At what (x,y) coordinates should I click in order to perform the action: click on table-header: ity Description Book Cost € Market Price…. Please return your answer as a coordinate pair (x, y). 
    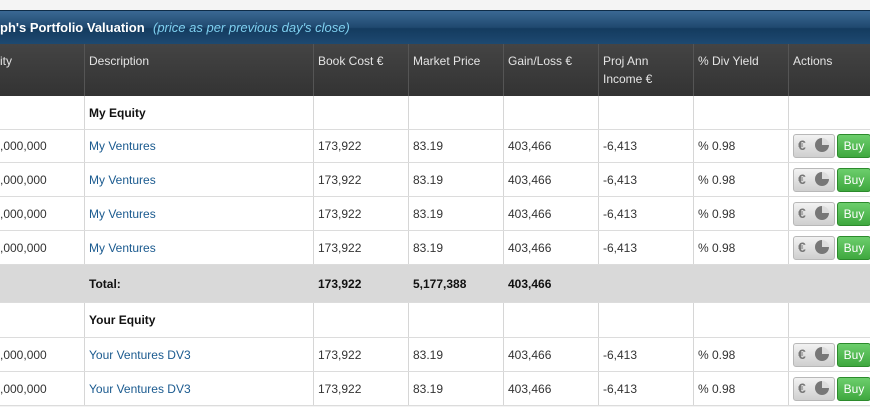
    Looking at the image, I should click on (435, 70).